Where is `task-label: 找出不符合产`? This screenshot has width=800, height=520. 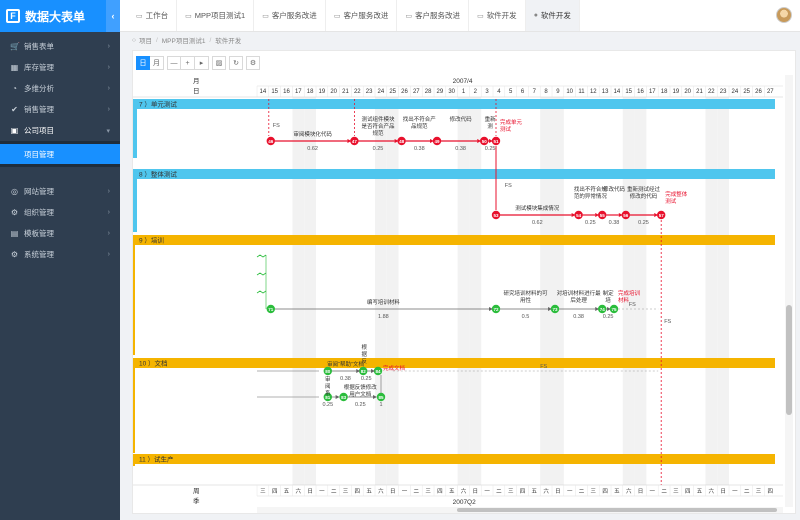 task-label: 找出不符合产 is located at coordinates (420, 119).